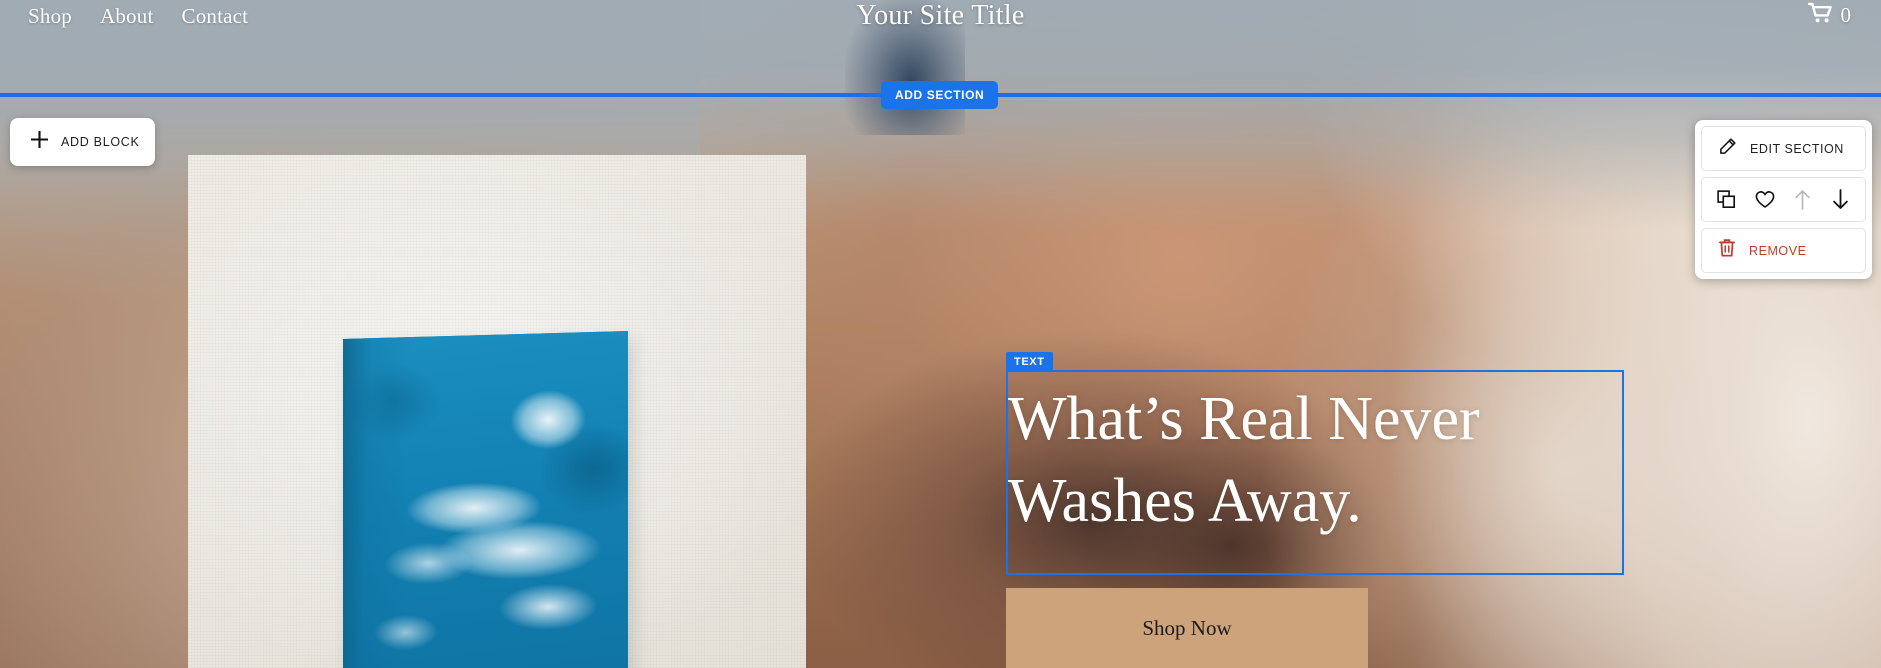 This screenshot has height=668, width=1881. What do you see at coordinates (1727, 250) in the screenshot?
I see `trash-icon` at bounding box center [1727, 250].